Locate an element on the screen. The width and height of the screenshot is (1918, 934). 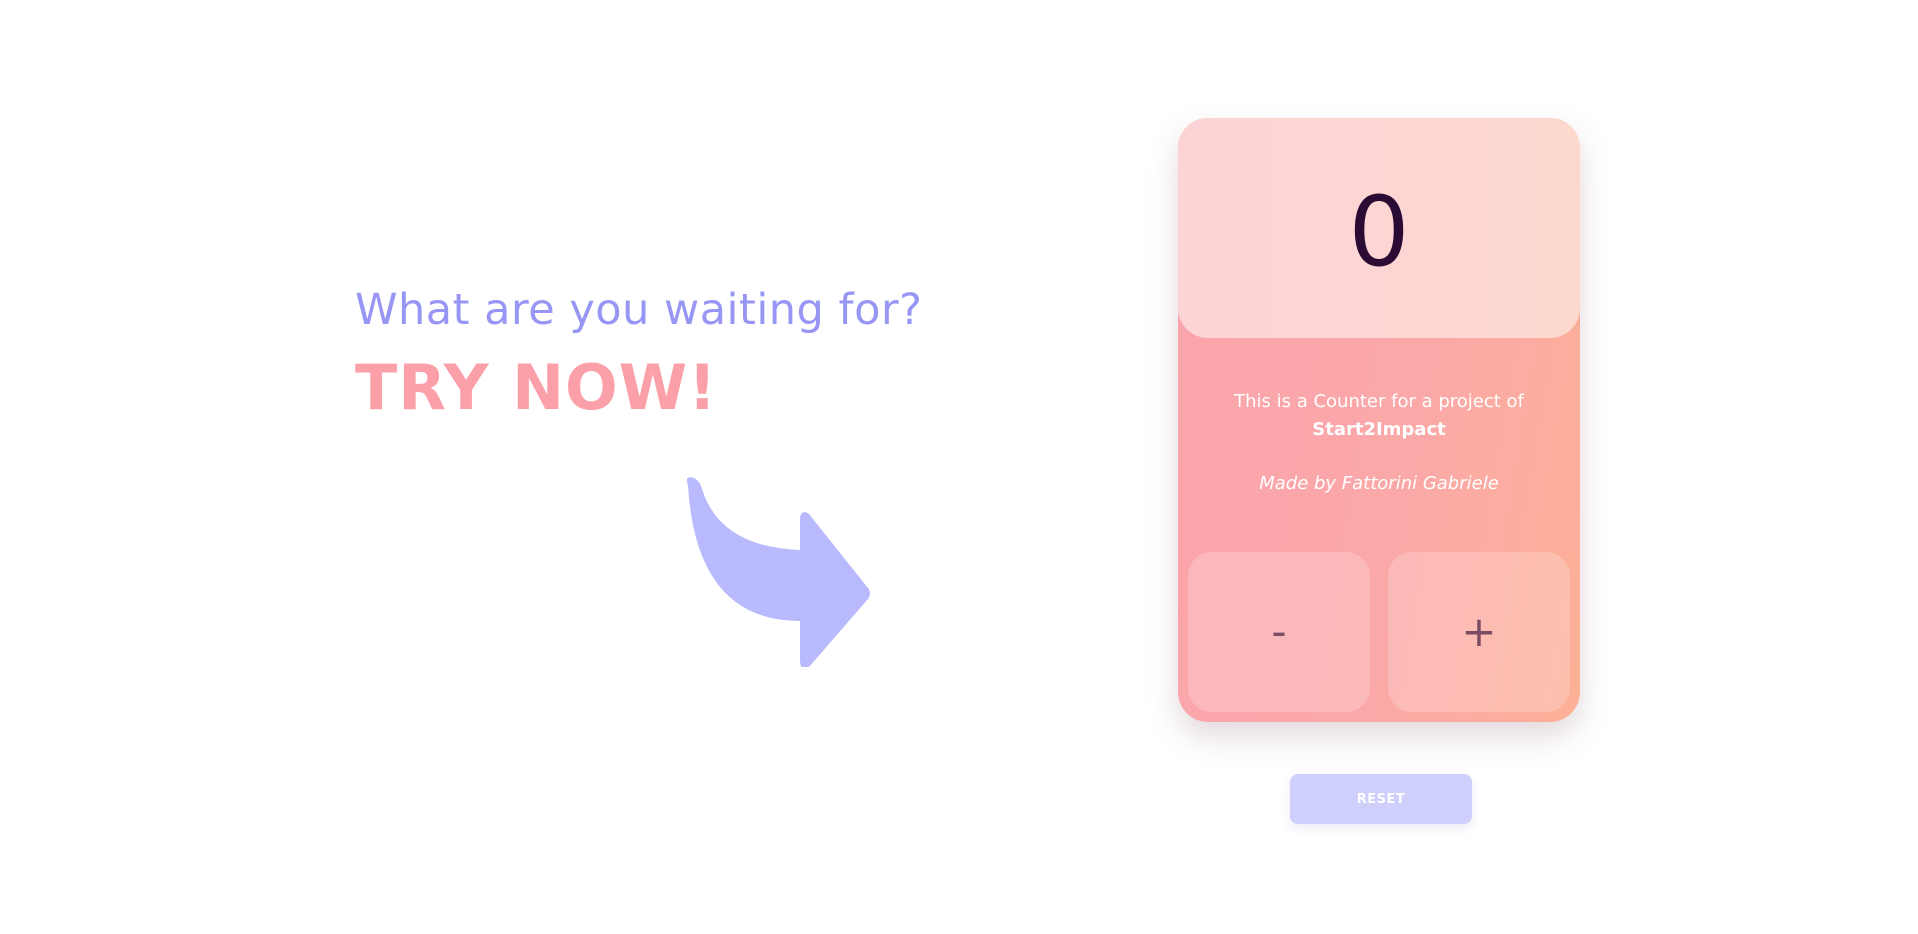
curved-arrow-right-icon is located at coordinates (778, 572).